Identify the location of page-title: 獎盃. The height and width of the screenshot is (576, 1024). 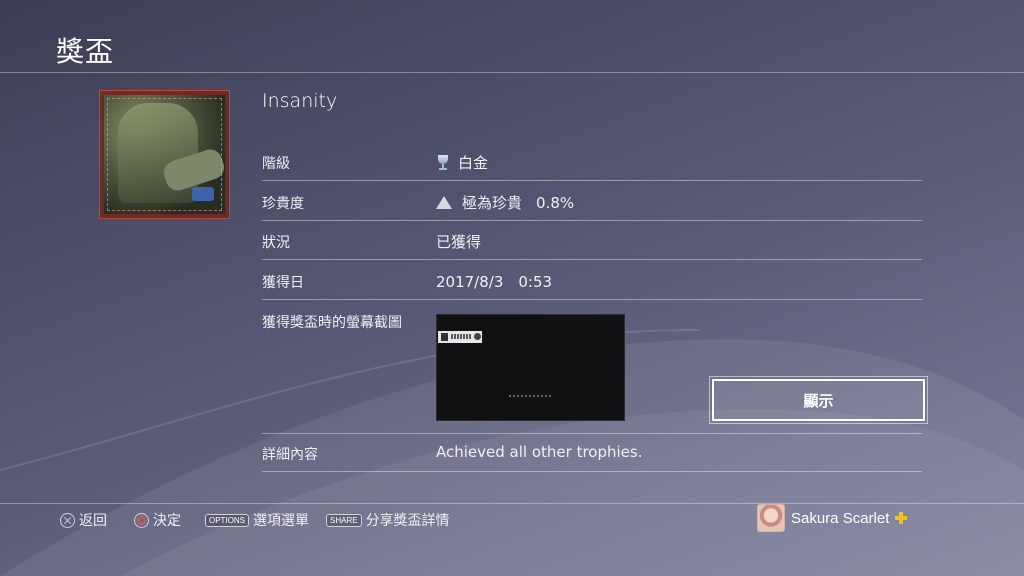
(85, 51).